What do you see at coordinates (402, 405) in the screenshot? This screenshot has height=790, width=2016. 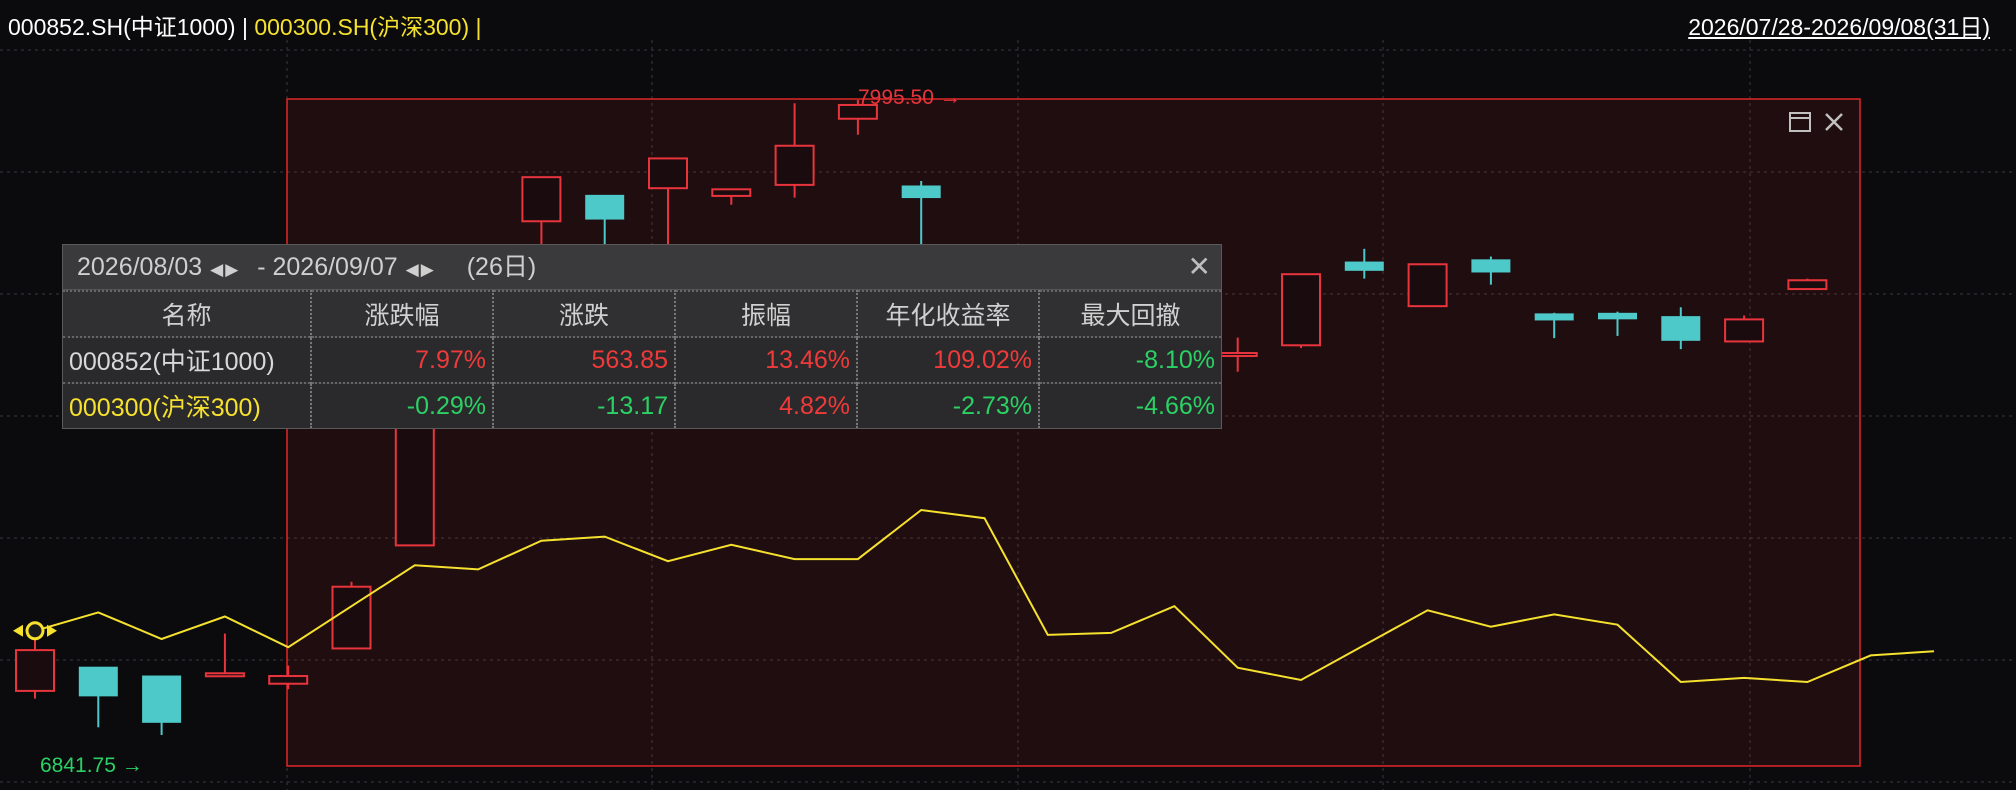 I see `row-pct: -0.29%` at bounding box center [402, 405].